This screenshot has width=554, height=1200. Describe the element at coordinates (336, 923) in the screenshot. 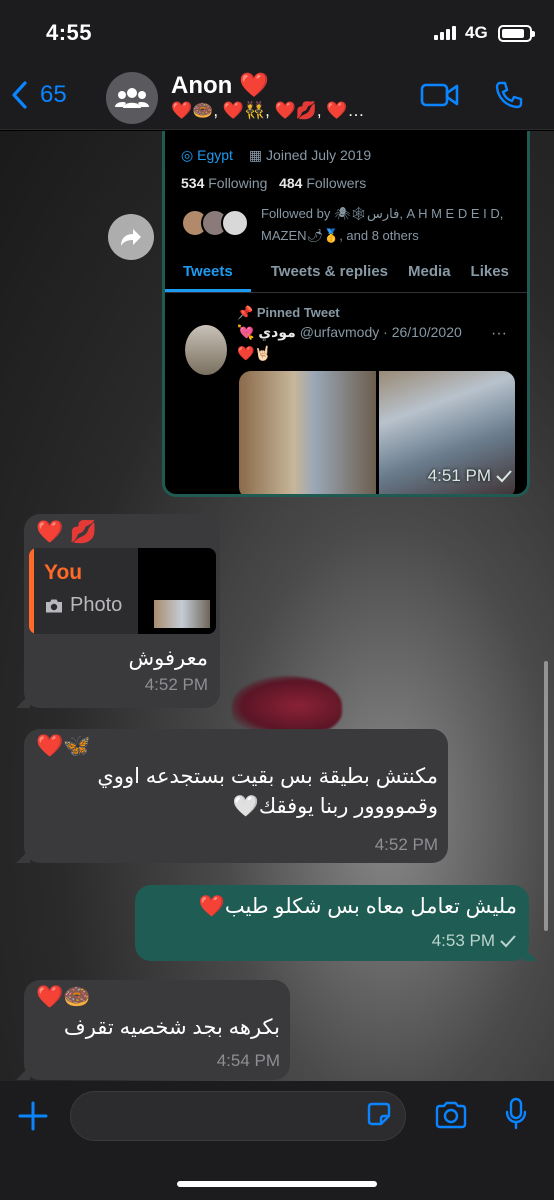

I see `message-bubble: مليش تعامل معاه بس شكلو طيب❤️ 4:53 PM` at that location.